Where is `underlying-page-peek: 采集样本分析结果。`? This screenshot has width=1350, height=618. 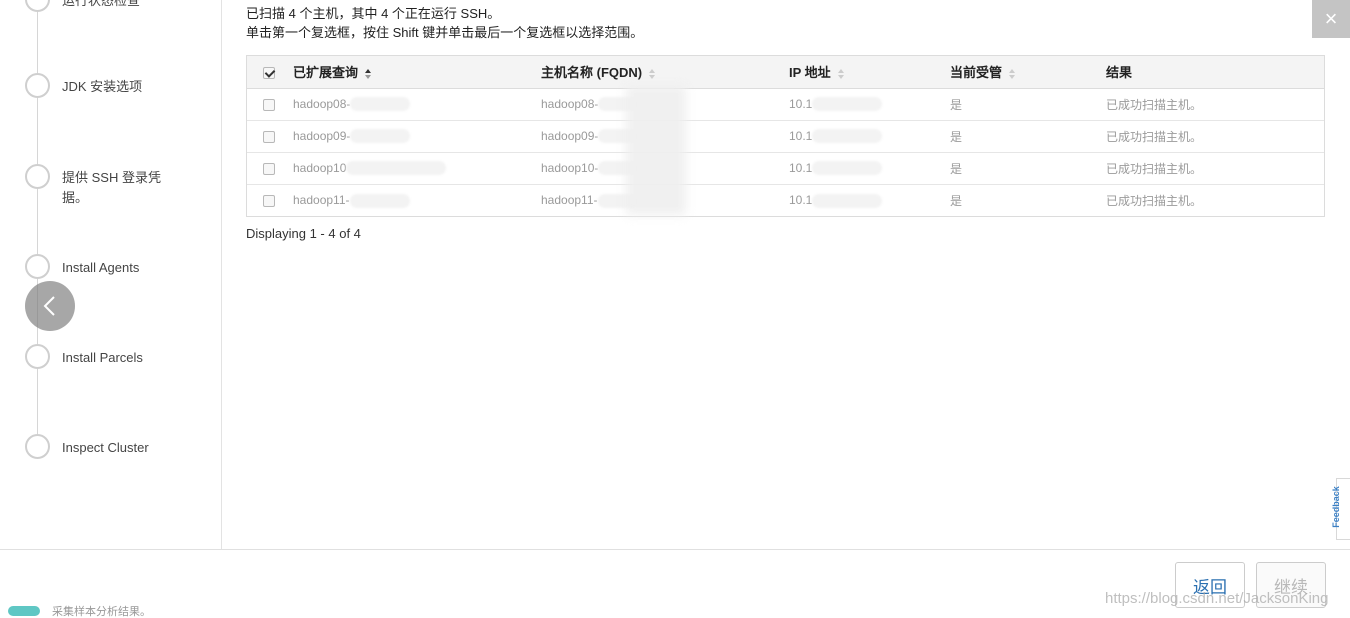 underlying-page-peek: 采集样本分析结果。 is located at coordinates (79, 610).